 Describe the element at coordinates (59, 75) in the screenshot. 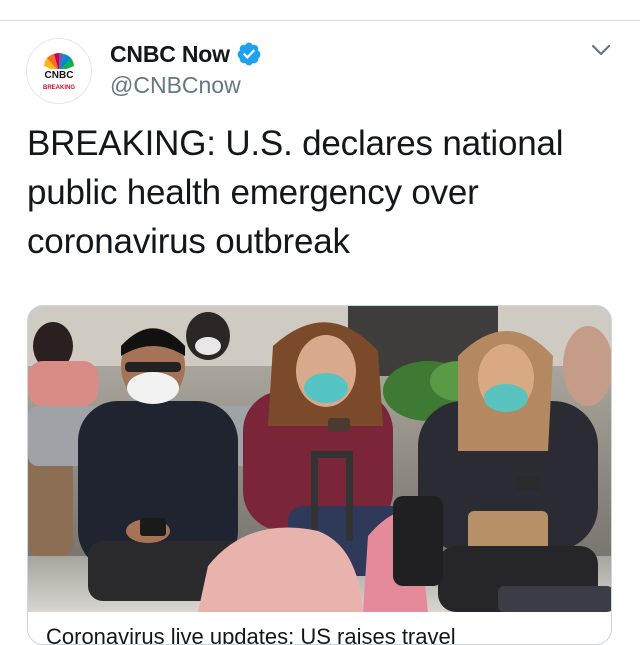

I see `avatar-logo-text: CNBC` at that location.